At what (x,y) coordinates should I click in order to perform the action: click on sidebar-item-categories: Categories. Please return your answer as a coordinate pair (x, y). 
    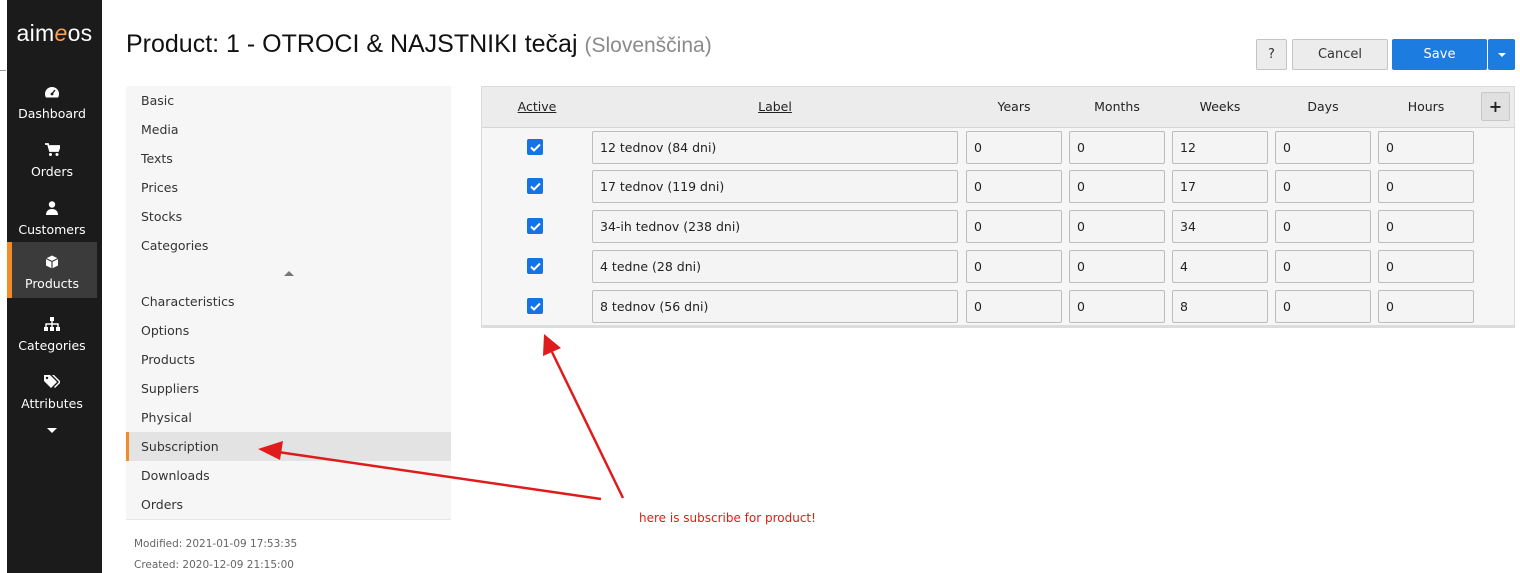
    Looking at the image, I should click on (52, 332).